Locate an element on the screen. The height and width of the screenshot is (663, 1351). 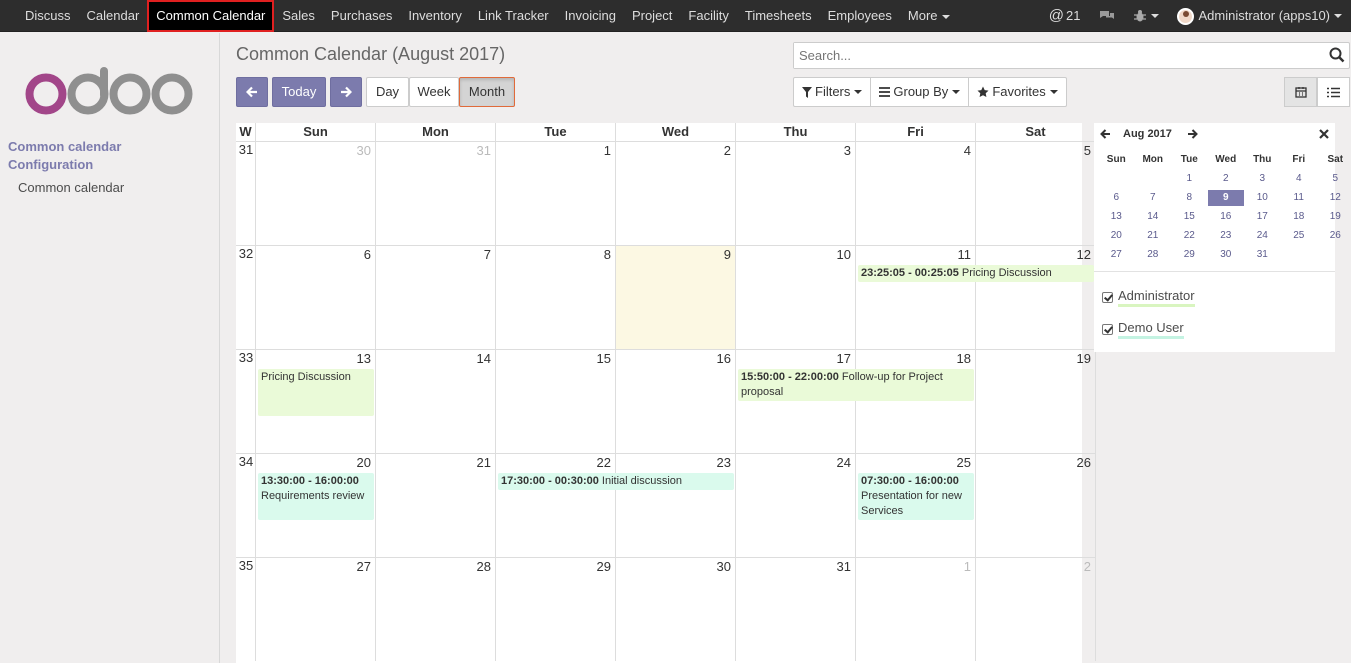
day-cell: 21 is located at coordinates (436, 505).